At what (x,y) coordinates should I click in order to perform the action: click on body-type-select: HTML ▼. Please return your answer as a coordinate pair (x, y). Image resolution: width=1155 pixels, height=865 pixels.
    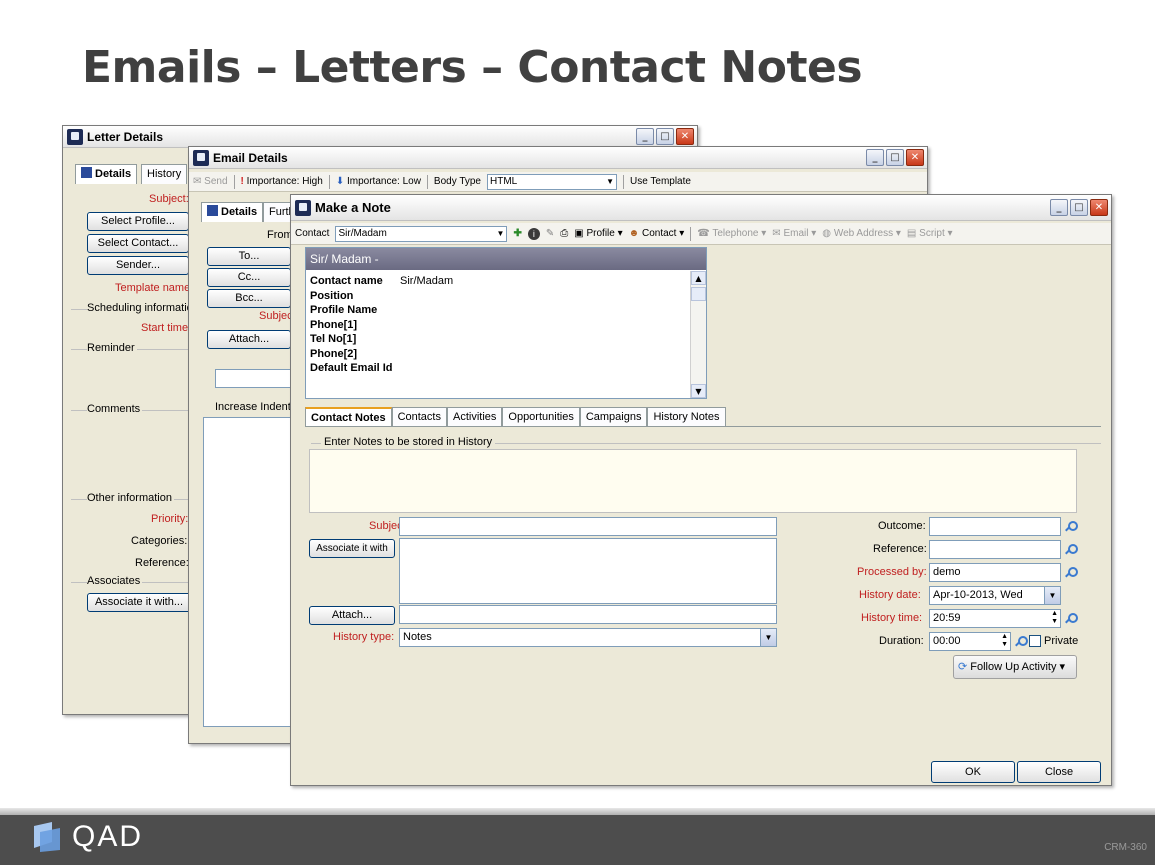
    Looking at the image, I should click on (552, 181).